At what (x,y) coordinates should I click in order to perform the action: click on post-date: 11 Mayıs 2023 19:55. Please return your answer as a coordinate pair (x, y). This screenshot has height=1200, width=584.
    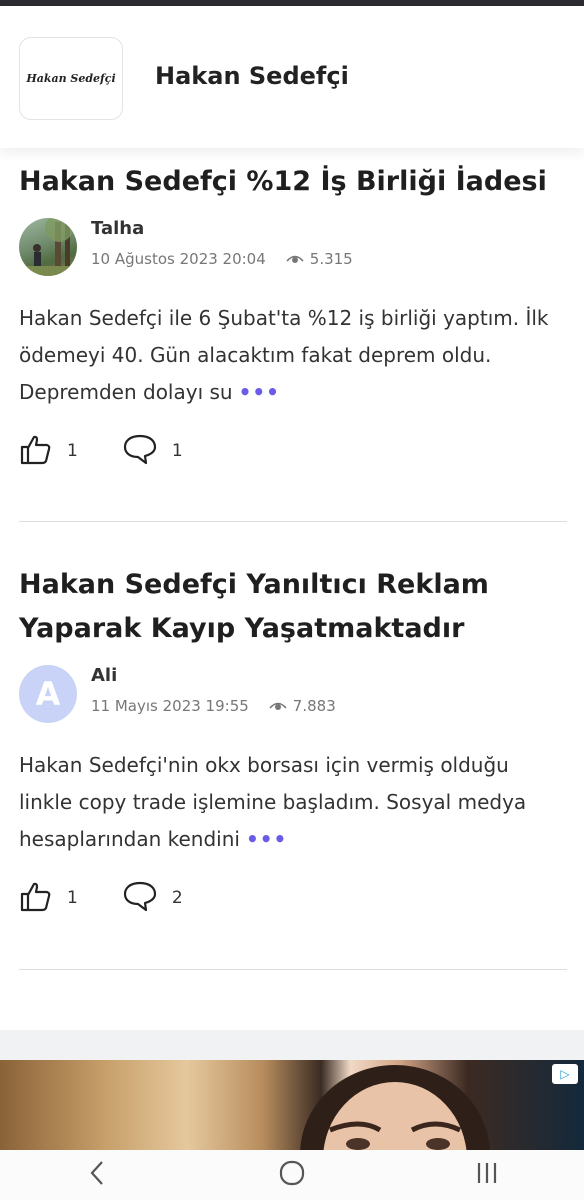
    Looking at the image, I should click on (170, 706).